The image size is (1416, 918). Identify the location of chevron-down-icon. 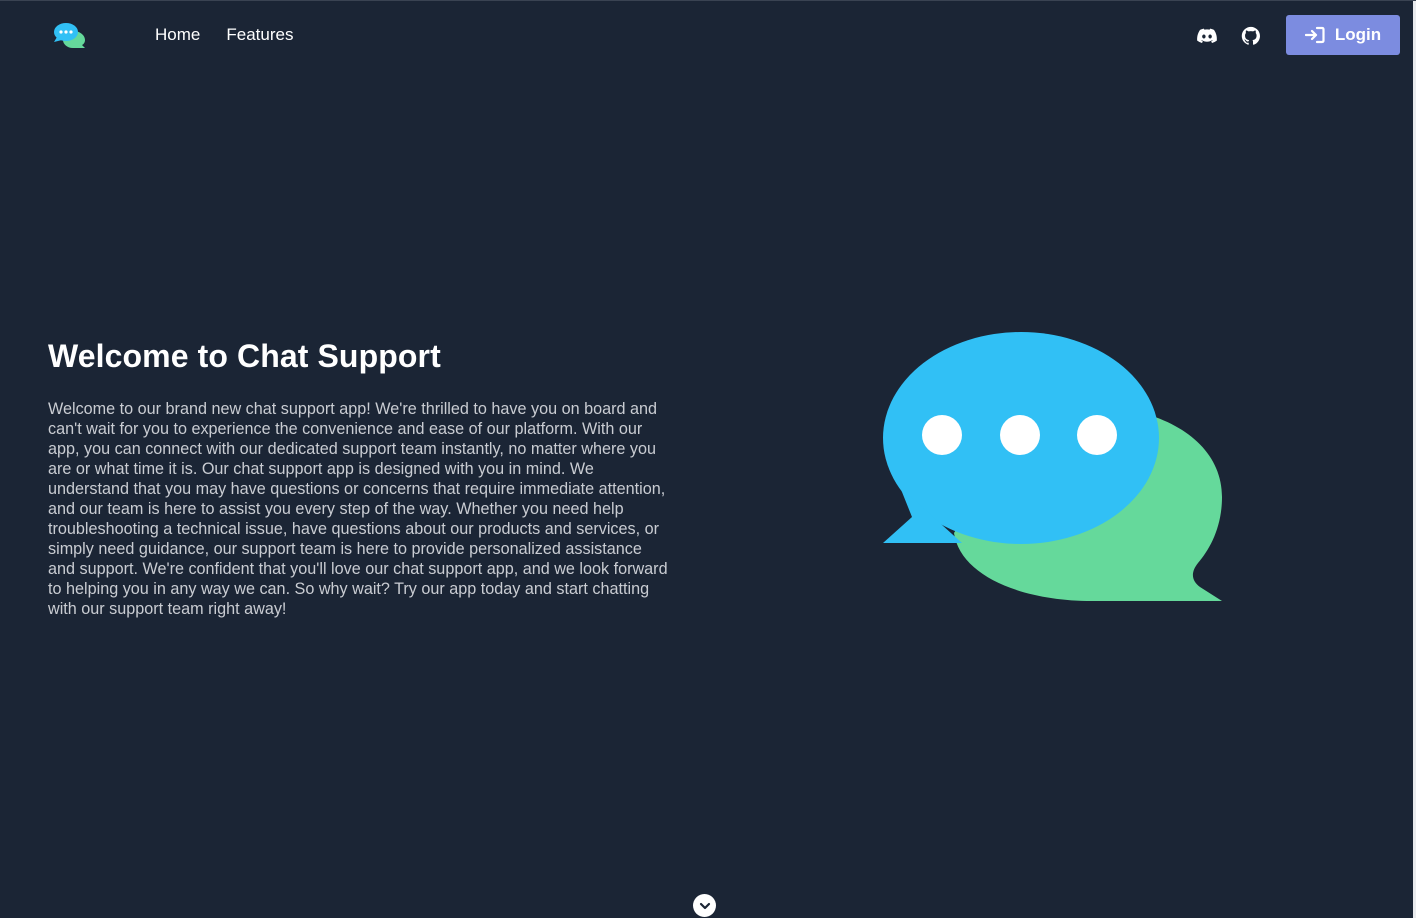
(704, 905).